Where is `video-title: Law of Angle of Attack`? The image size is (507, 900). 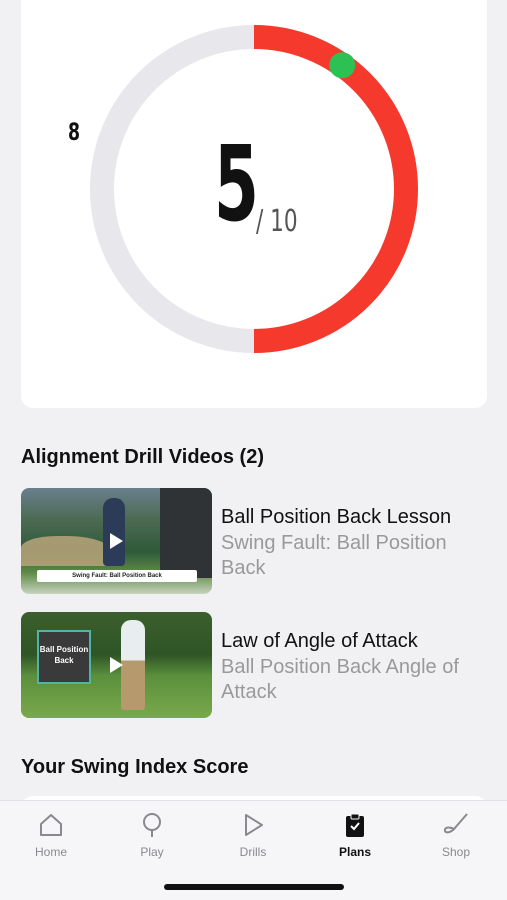 video-title: Law of Angle of Attack is located at coordinates (319, 641).